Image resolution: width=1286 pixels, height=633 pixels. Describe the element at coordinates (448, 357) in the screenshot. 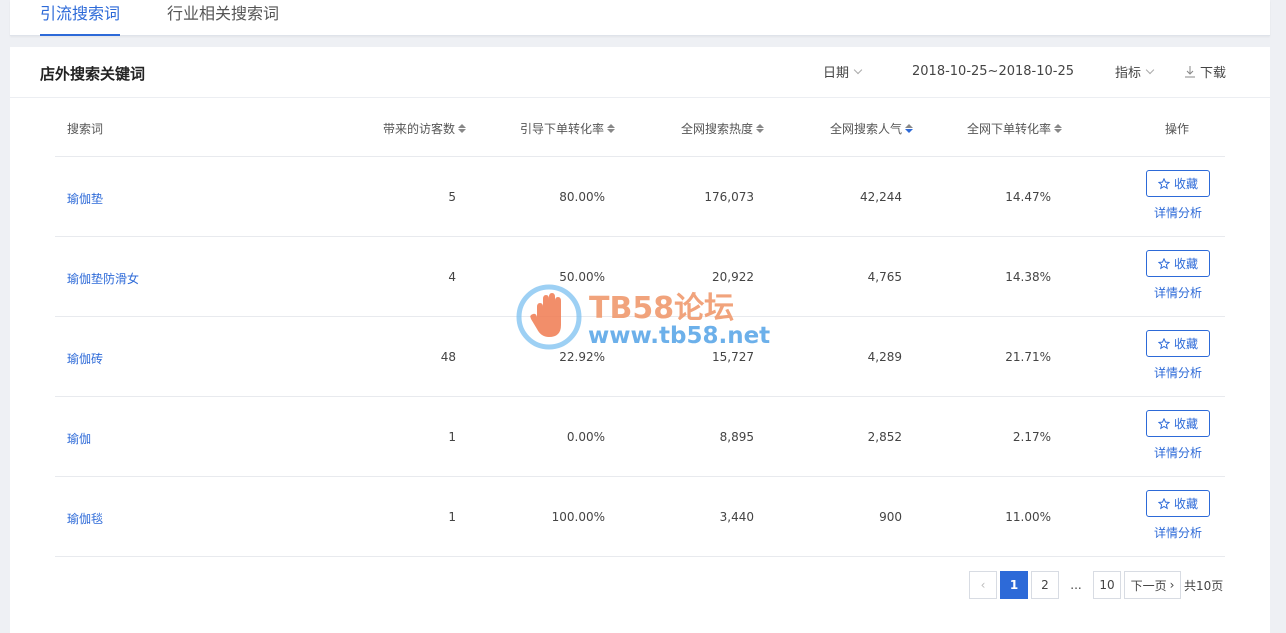

I see `visitors-value: 48` at that location.